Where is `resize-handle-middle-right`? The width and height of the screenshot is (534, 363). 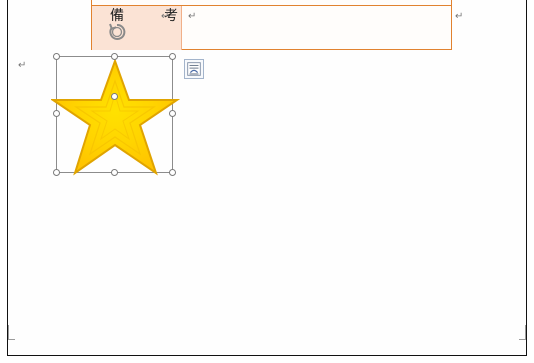 resize-handle-middle-right is located at coordinates (172, 113).